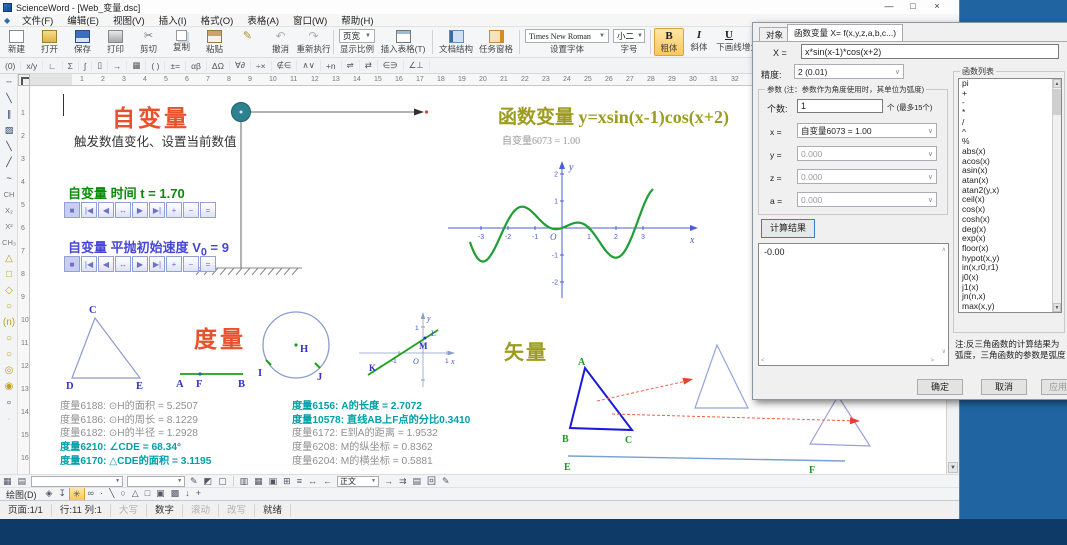 The height and width of the screenshot is (545, 1067). I want to click on measurement-item: 度量10578: 直线AB上F点的分比0.3410, so click(381, 421).